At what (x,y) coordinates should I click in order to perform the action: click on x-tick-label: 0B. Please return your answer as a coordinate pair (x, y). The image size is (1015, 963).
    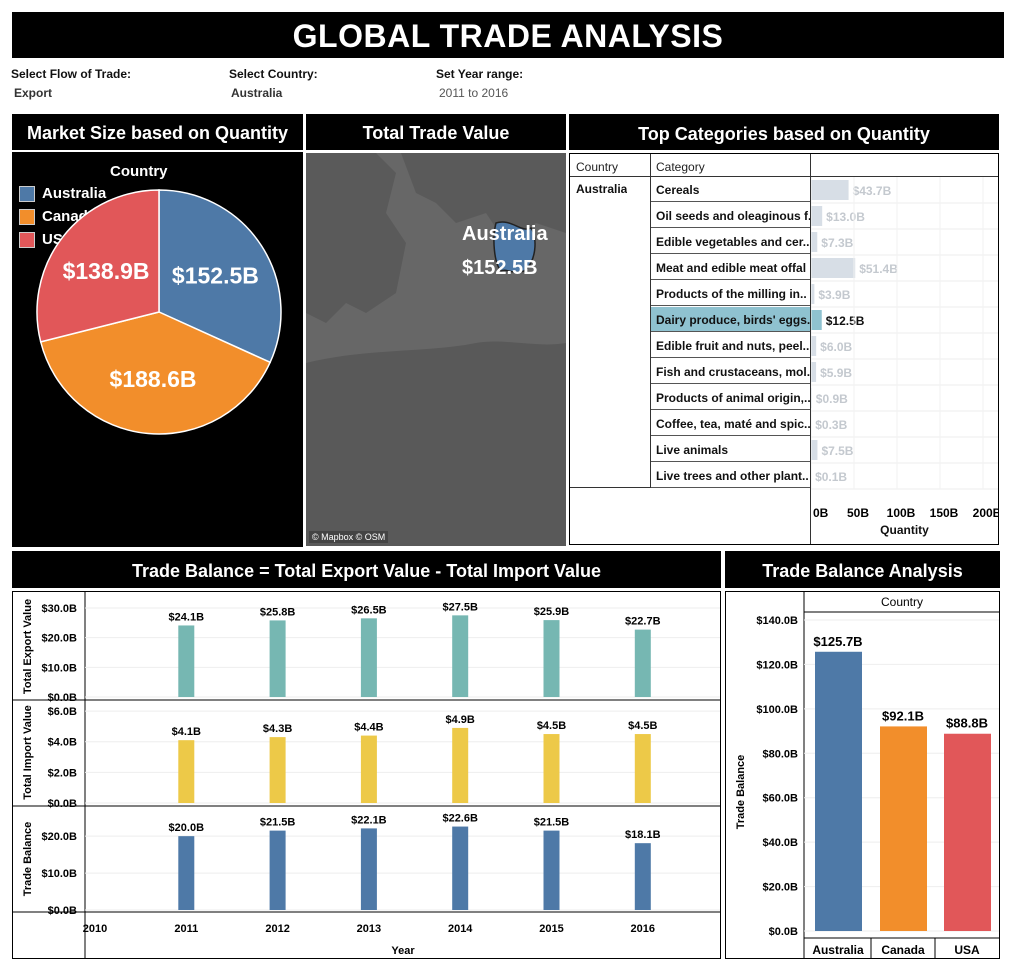
    Looking at the image, I should click on (821, 513).